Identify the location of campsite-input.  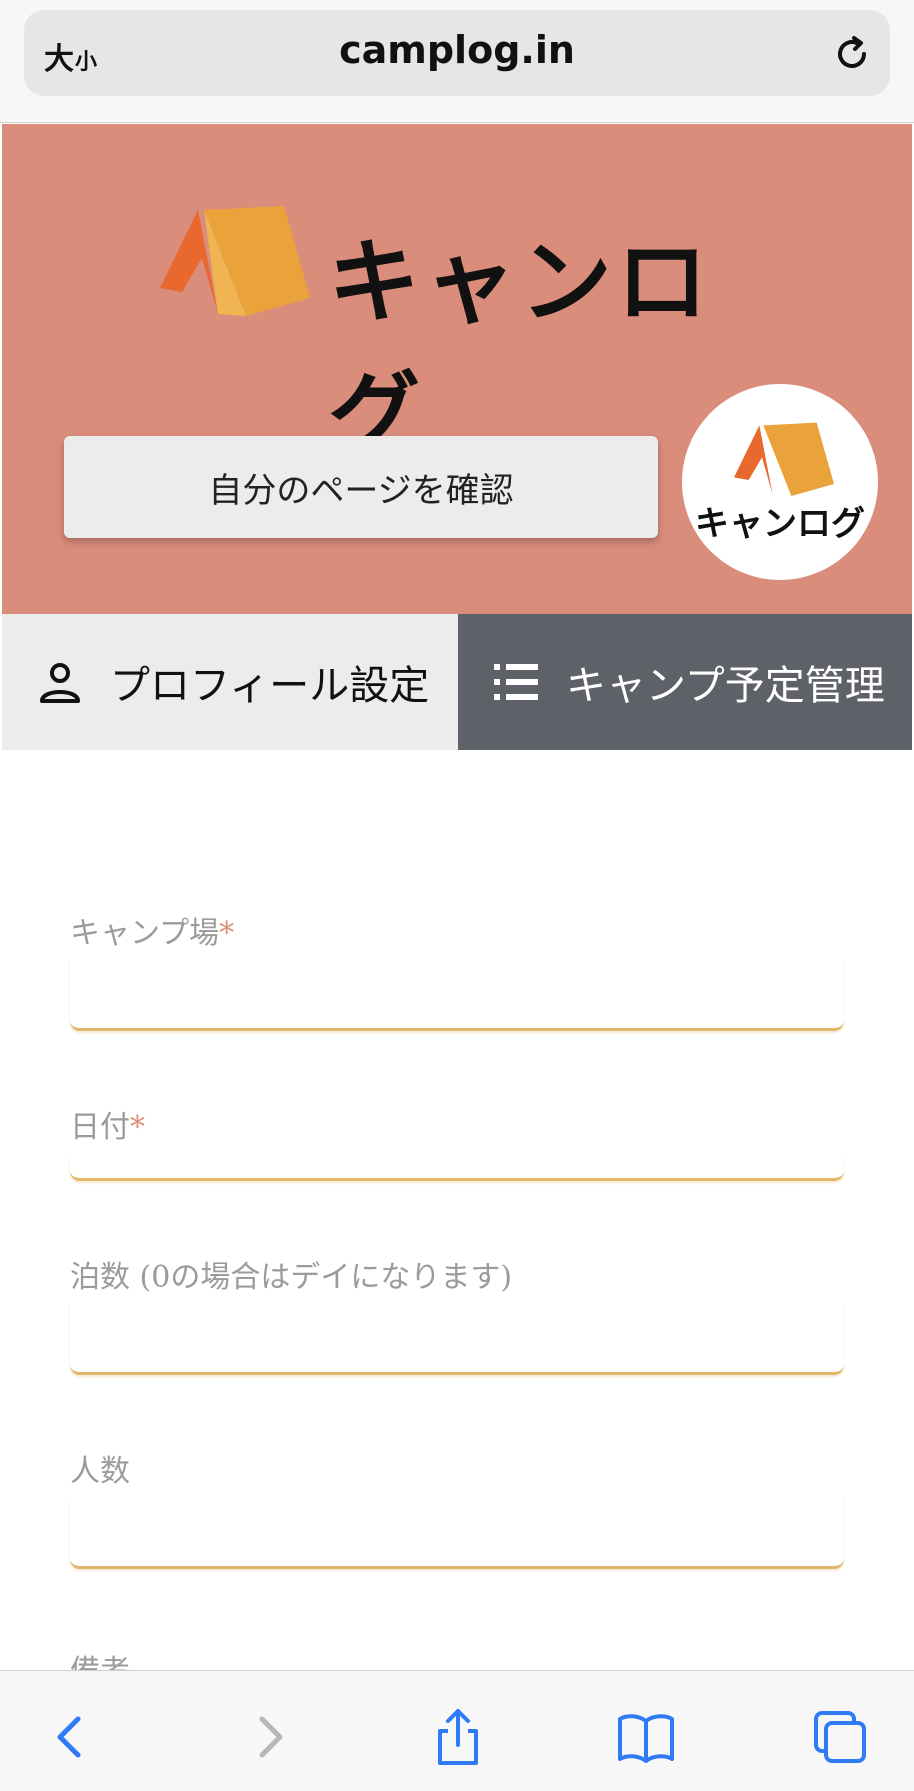
(457, 994).